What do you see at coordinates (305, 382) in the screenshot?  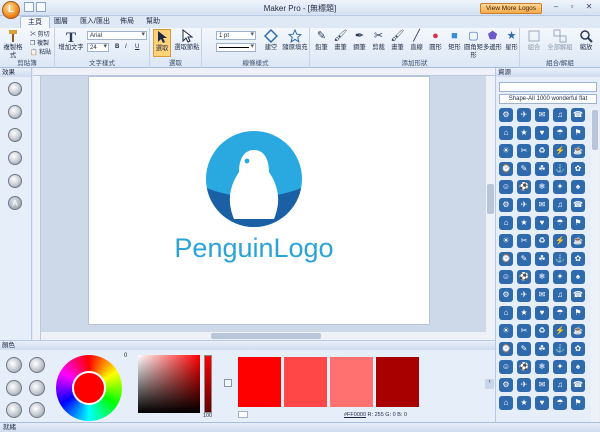 I see `color-swatch` at bounding box center [305, 382].